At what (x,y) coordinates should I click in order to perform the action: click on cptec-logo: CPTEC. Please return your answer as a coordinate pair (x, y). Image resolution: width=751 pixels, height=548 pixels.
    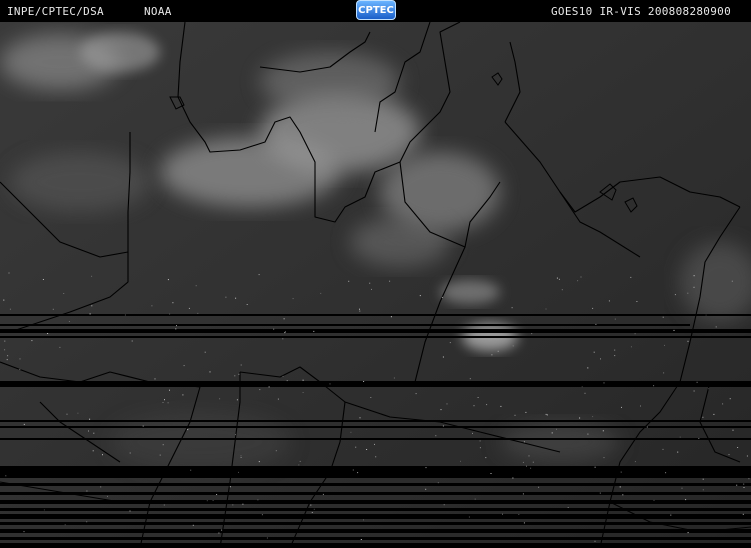
    Looking at the image, I should click on (376, 10).